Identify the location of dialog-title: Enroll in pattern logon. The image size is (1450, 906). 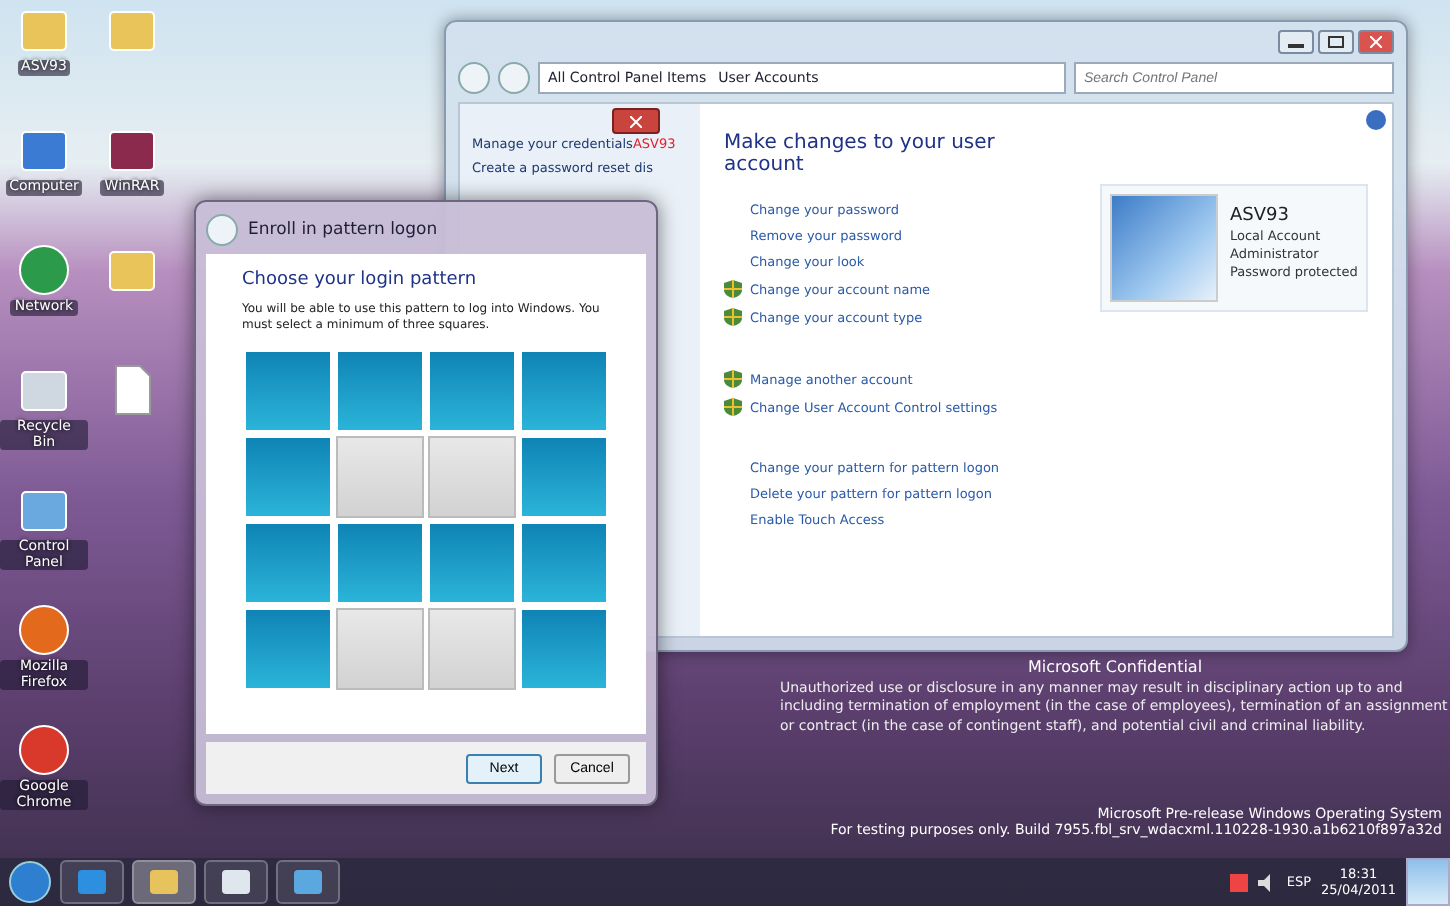
(343, 230).